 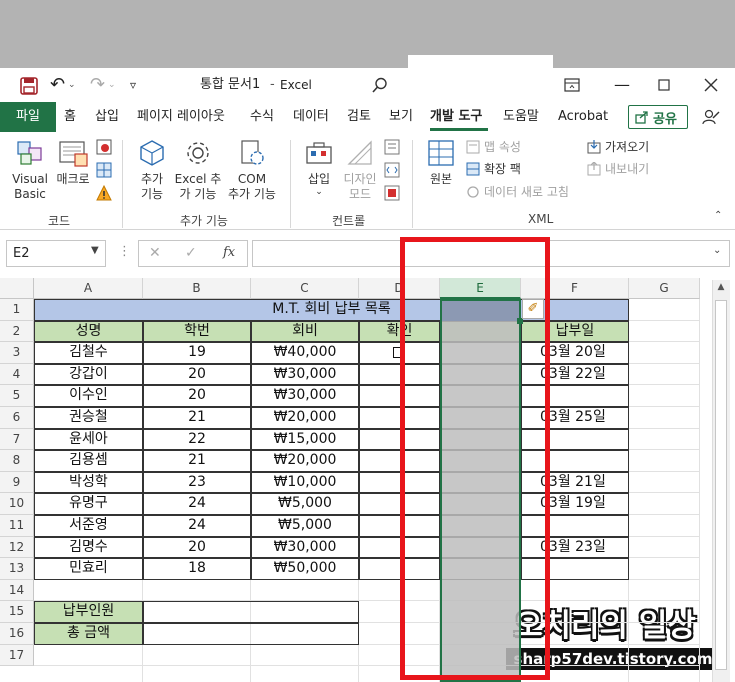 What do you see at coordinates (112, 85) in the screenshot?
I see `redo-dropdown-icon: ⌄` at bounding box center [112, 85].